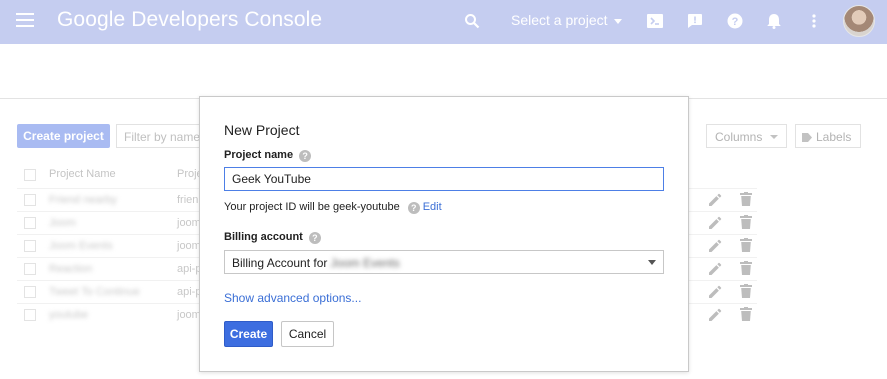 The width and height of the screenshot is (887, 379). Describe the element at coordinates (248, 334) in the screenshot. I see `create-button: Create` at that location.